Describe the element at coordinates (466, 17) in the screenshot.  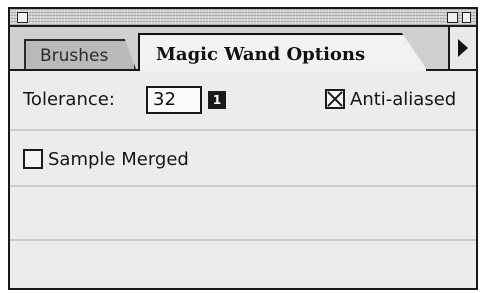
I see `collapse-box-icon` at that location.